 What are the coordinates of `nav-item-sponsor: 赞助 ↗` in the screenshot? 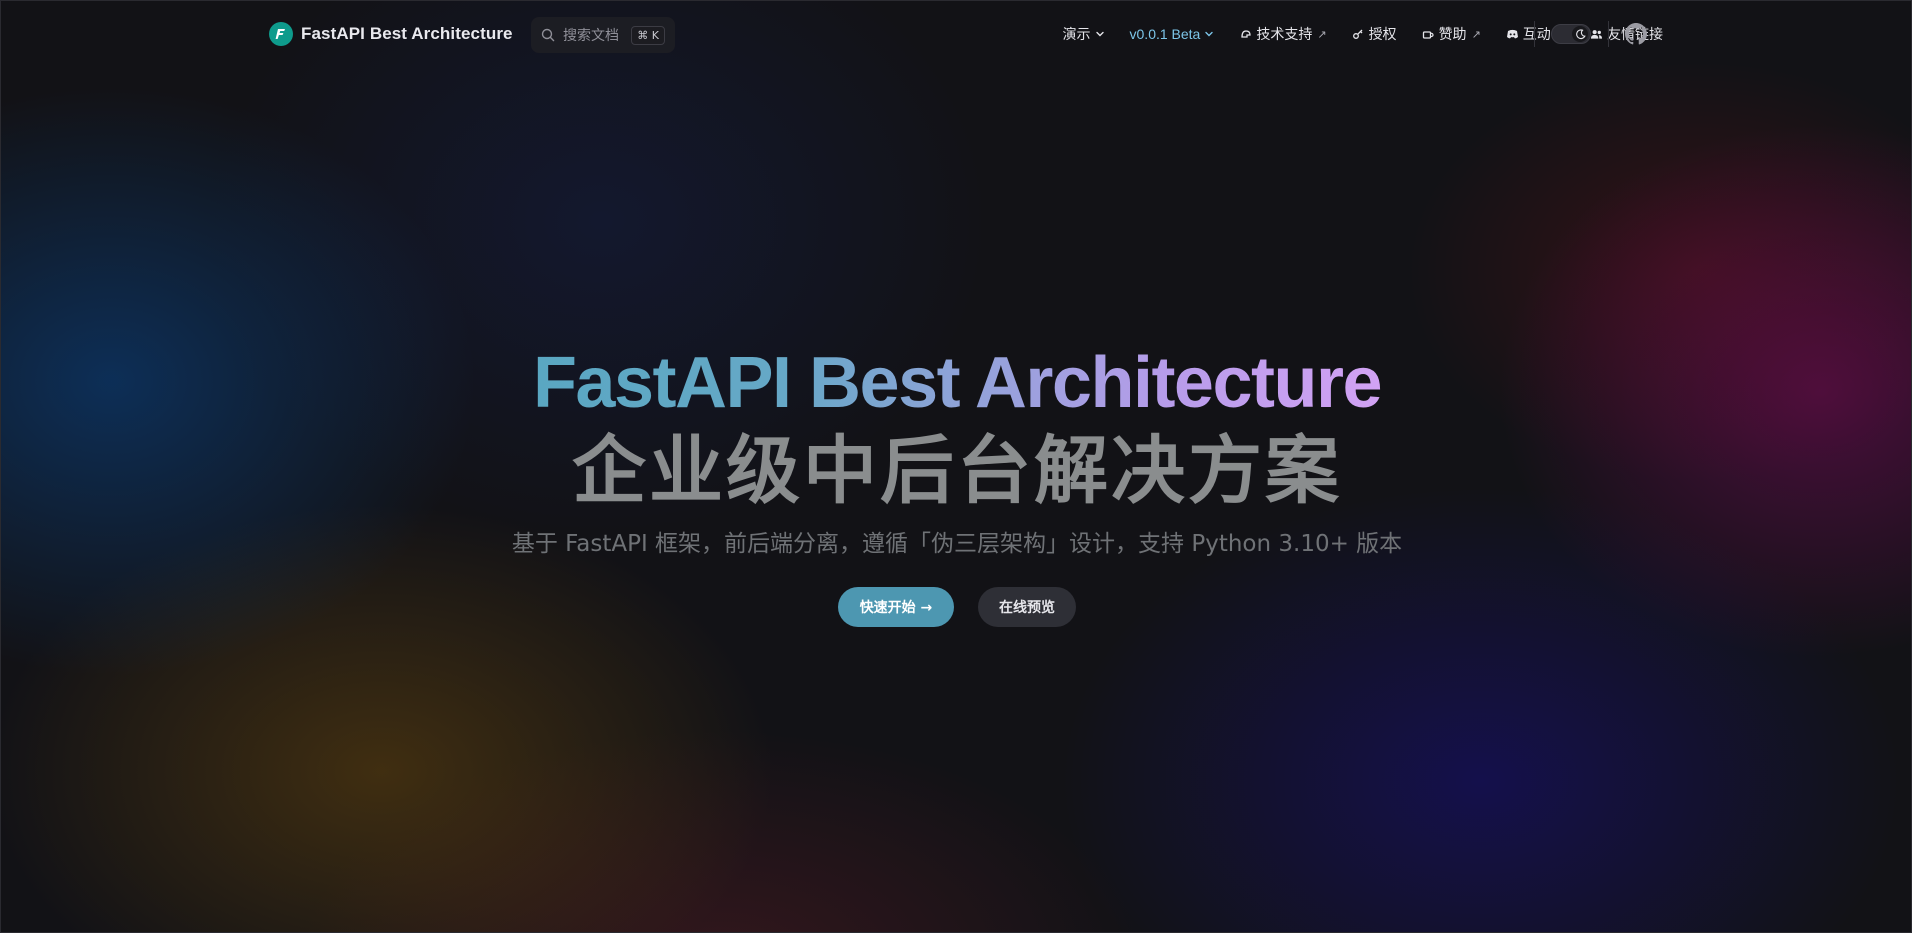 It's located at (1451, 34).